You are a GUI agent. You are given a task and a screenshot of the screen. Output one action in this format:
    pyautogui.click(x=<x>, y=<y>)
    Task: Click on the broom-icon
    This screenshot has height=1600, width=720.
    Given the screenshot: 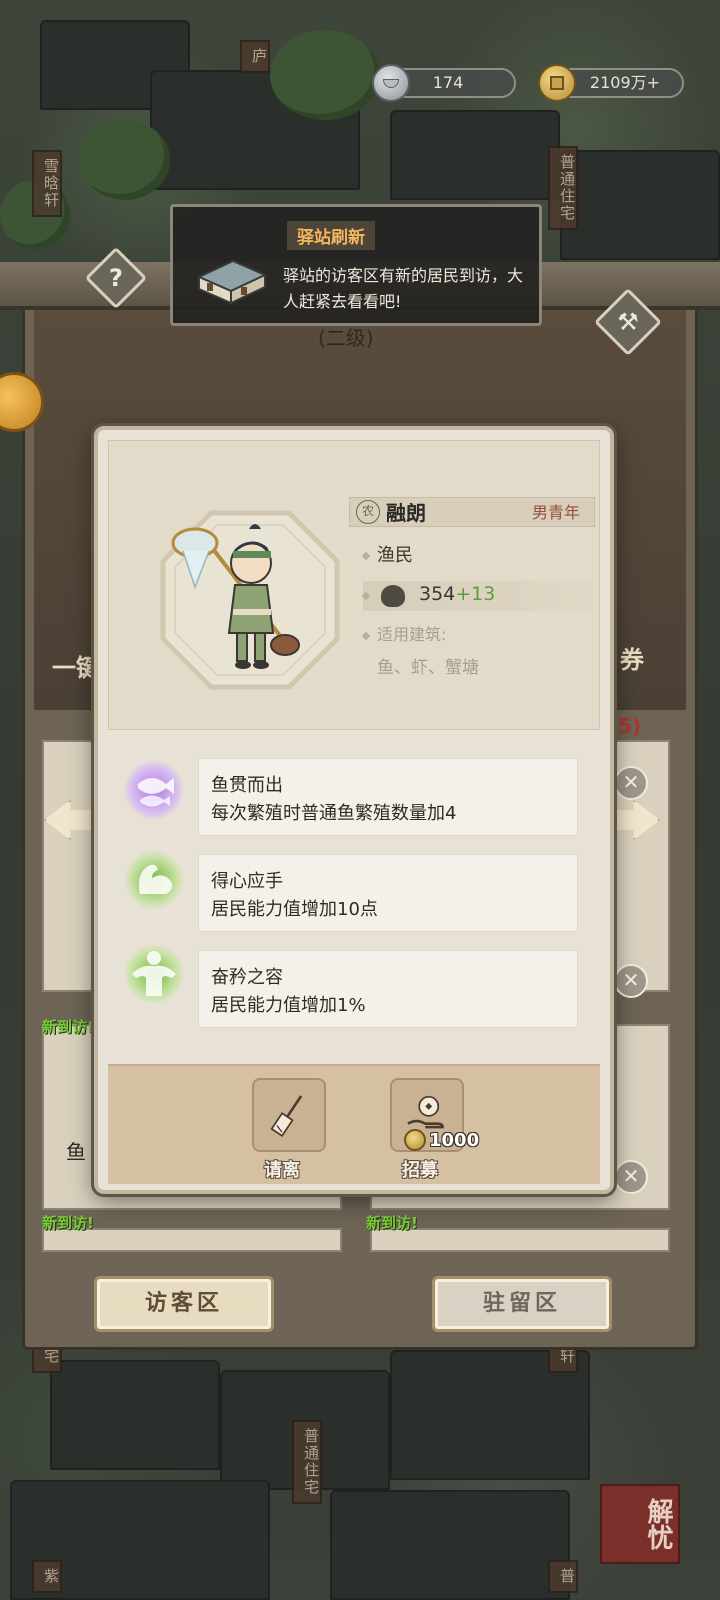 What is the action you would take?
    pyautogui.click(x=286, y=1116)
    